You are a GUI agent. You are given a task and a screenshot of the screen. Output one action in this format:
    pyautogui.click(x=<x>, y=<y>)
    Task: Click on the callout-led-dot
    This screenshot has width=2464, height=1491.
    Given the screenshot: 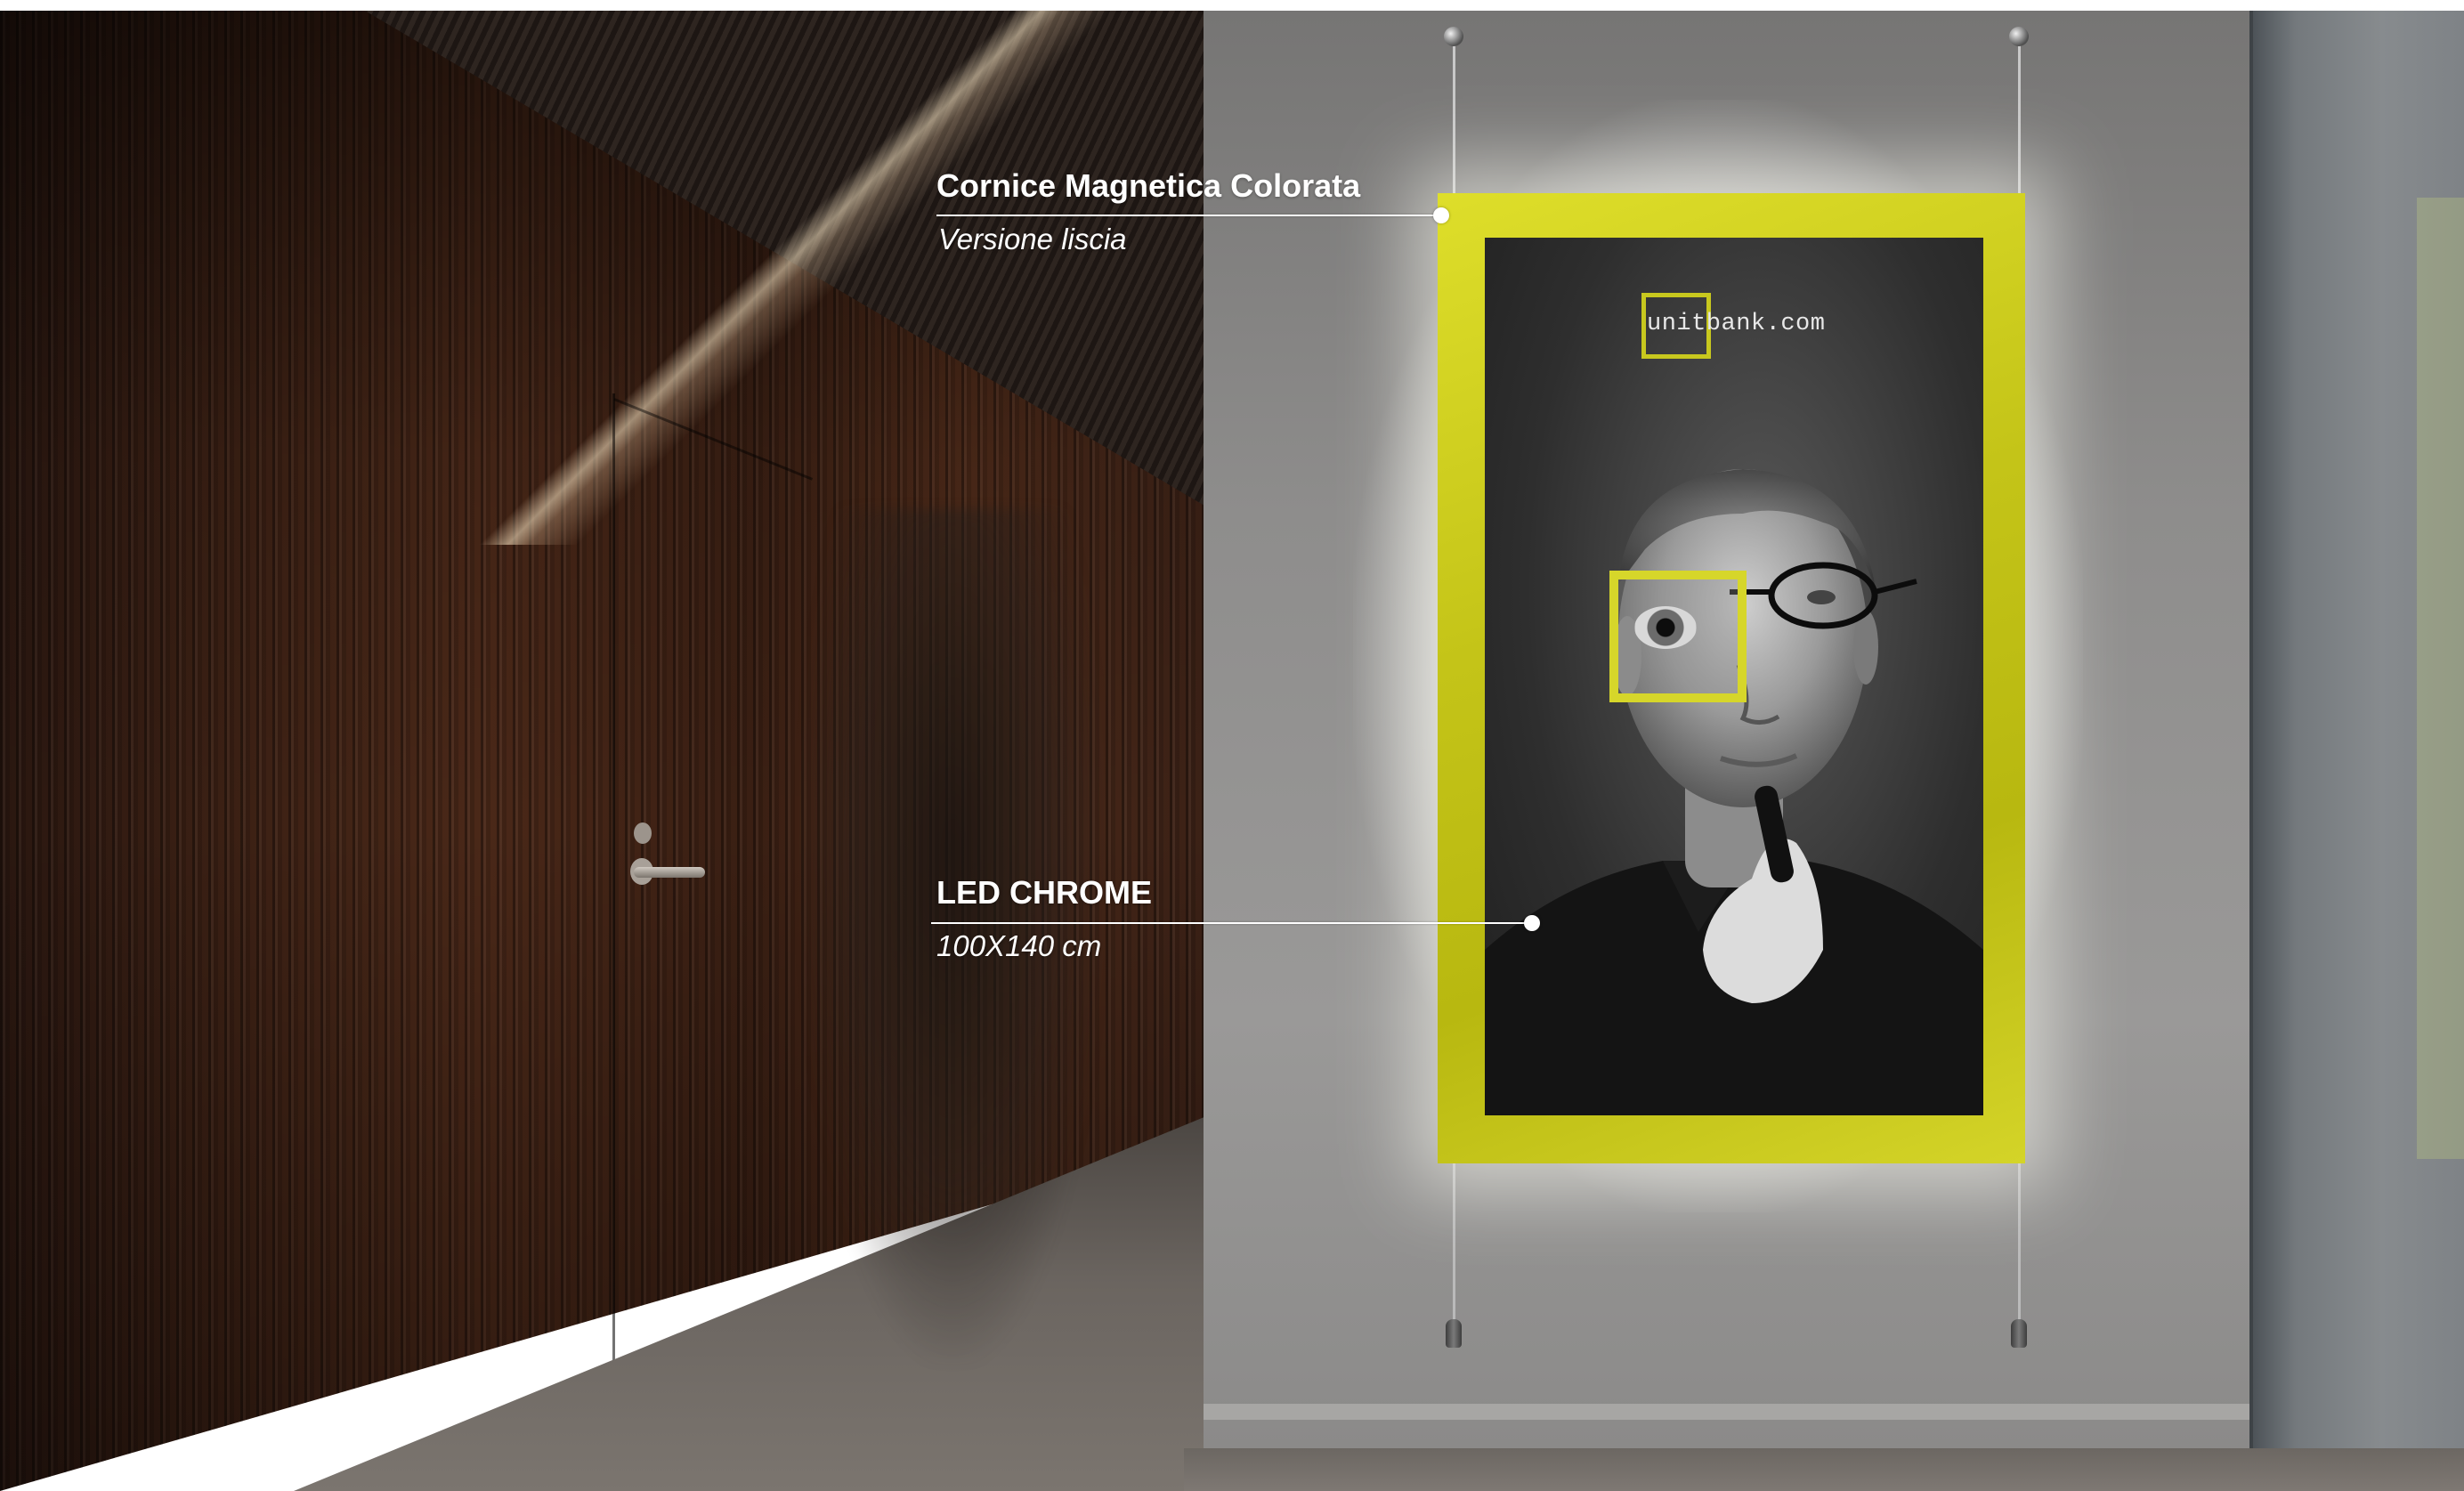 What is the action you would take?
    pyautogui.click(x=1532, y=923)
    